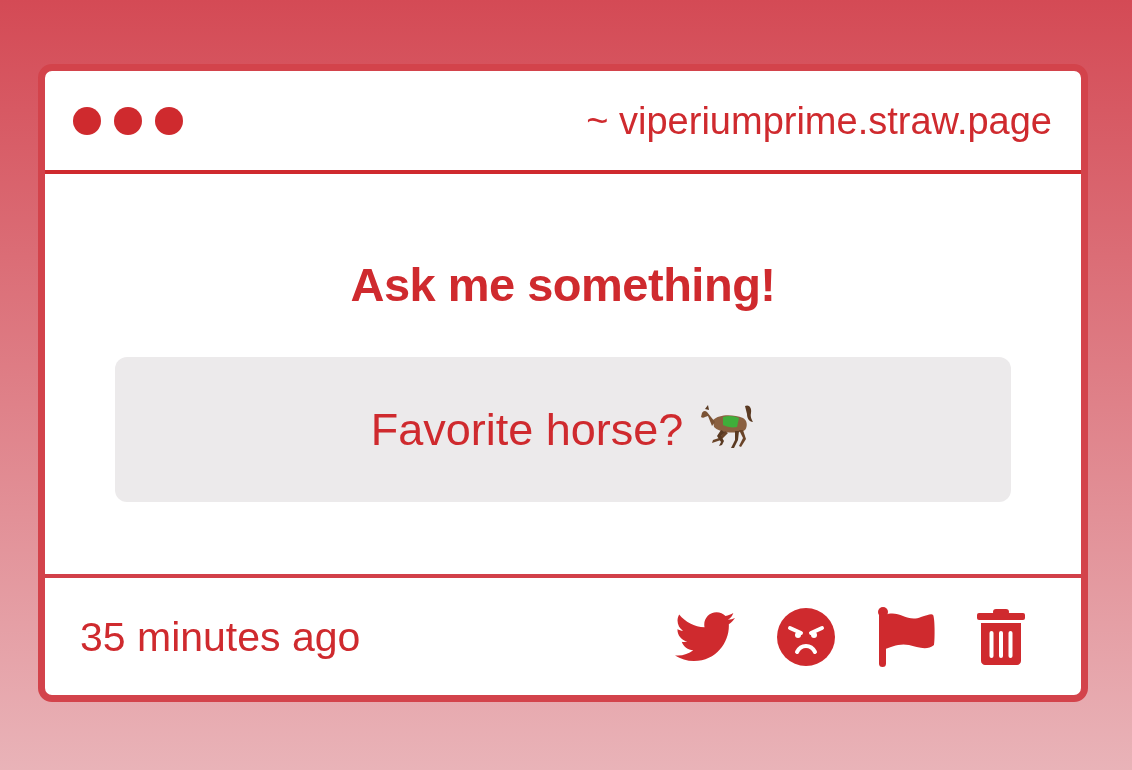 The height and width of the screenshot is (770, 1132). I want to click on timestamp: 35 minutes ago, so click(220, 637).